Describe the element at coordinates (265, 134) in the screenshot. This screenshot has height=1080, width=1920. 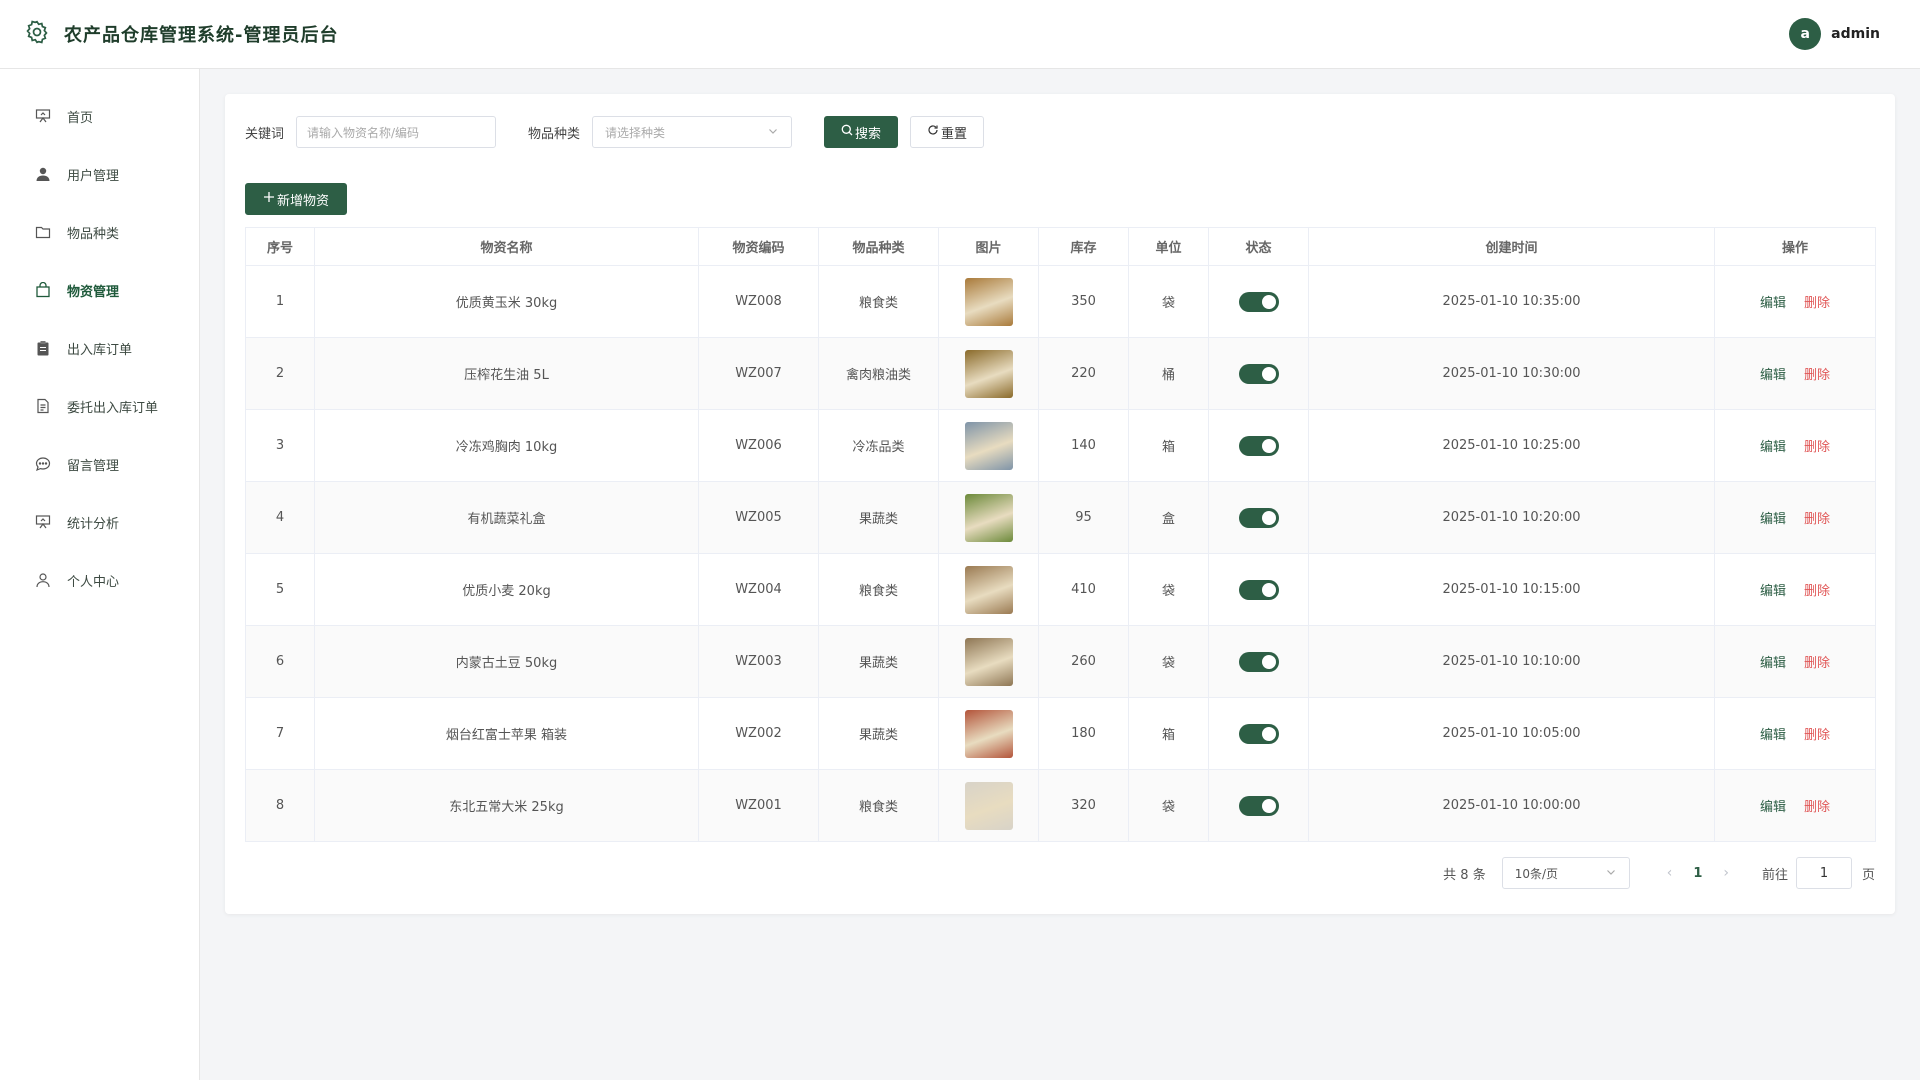
I see `keyword-label: 关键词` at that location.